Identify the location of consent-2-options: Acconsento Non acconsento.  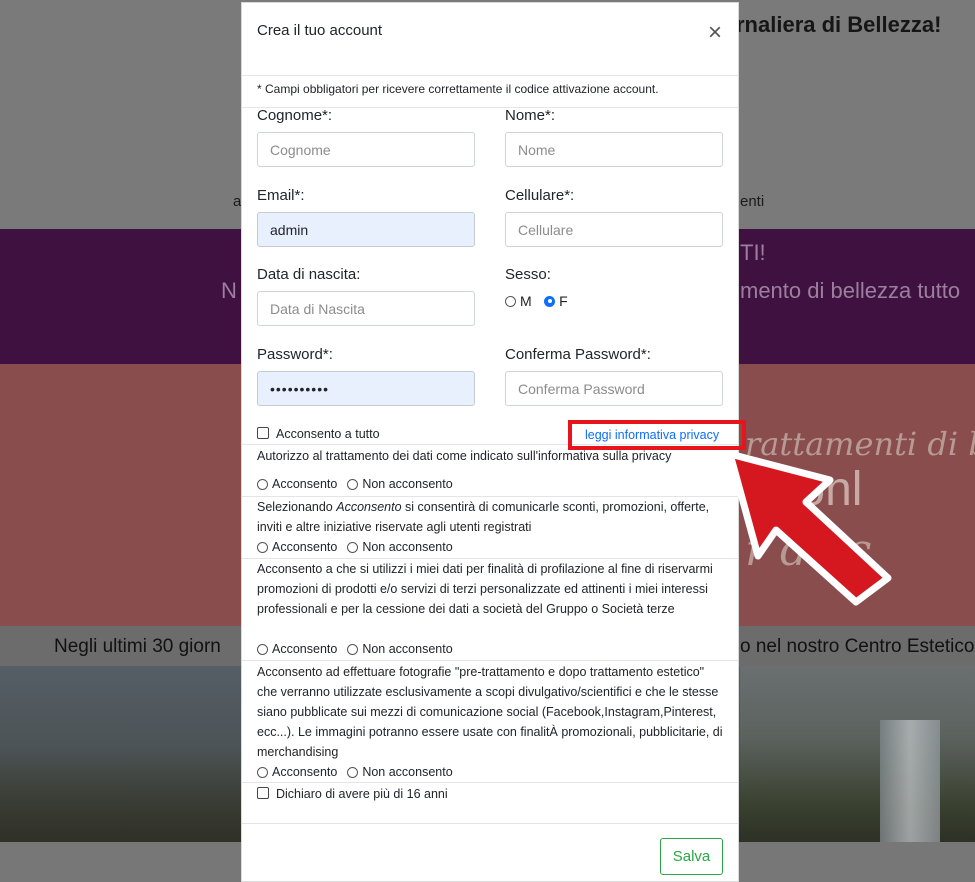
(360, 547).